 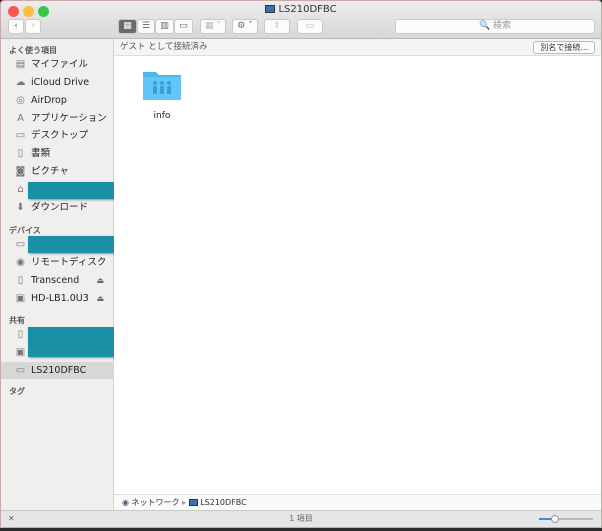 I want to click on sidebar-item-airdrop: ◎ AirDrop, so click(x=57, y=100).